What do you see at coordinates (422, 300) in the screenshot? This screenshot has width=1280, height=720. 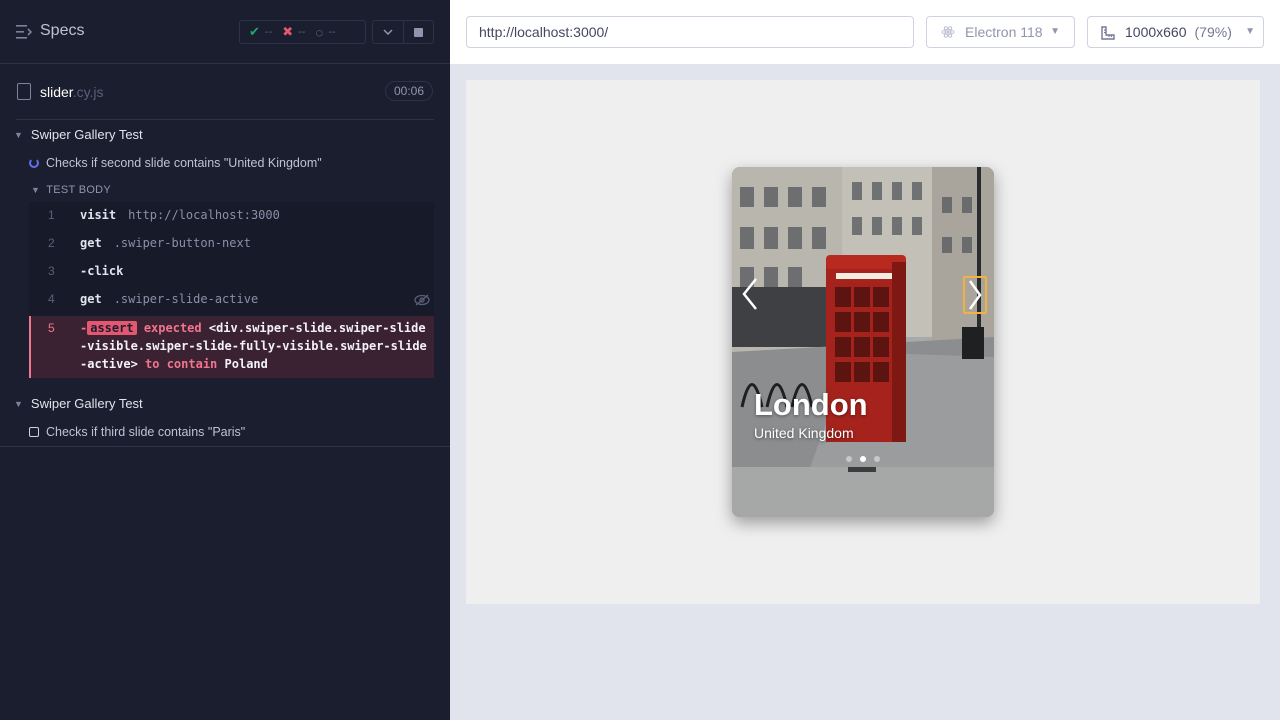 I see `eye-slash-icon` at bounding box center [422, 300].